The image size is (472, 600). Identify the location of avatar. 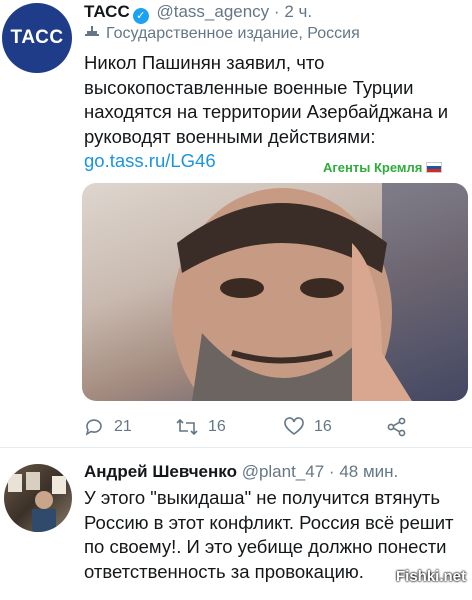
(38, 498).